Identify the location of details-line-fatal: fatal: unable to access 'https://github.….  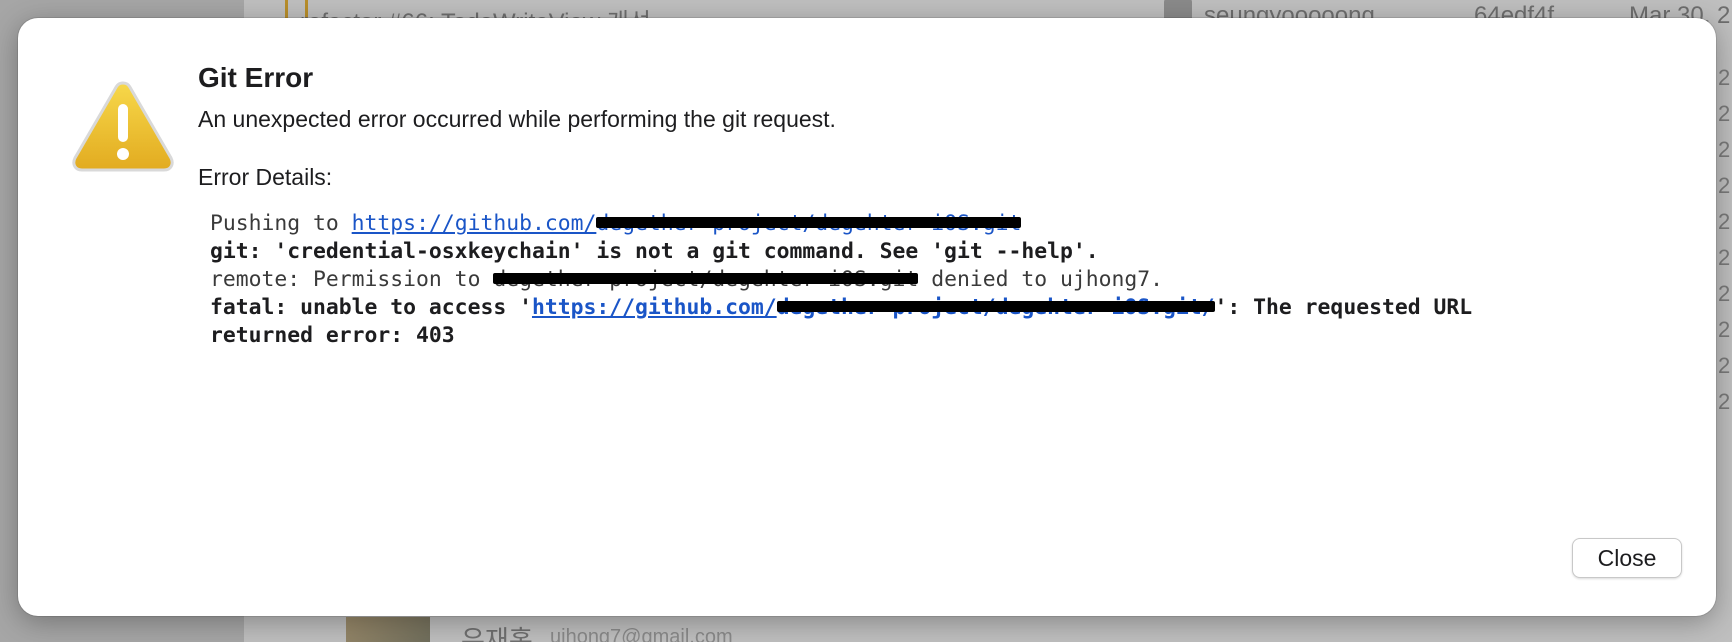
(930, 308).